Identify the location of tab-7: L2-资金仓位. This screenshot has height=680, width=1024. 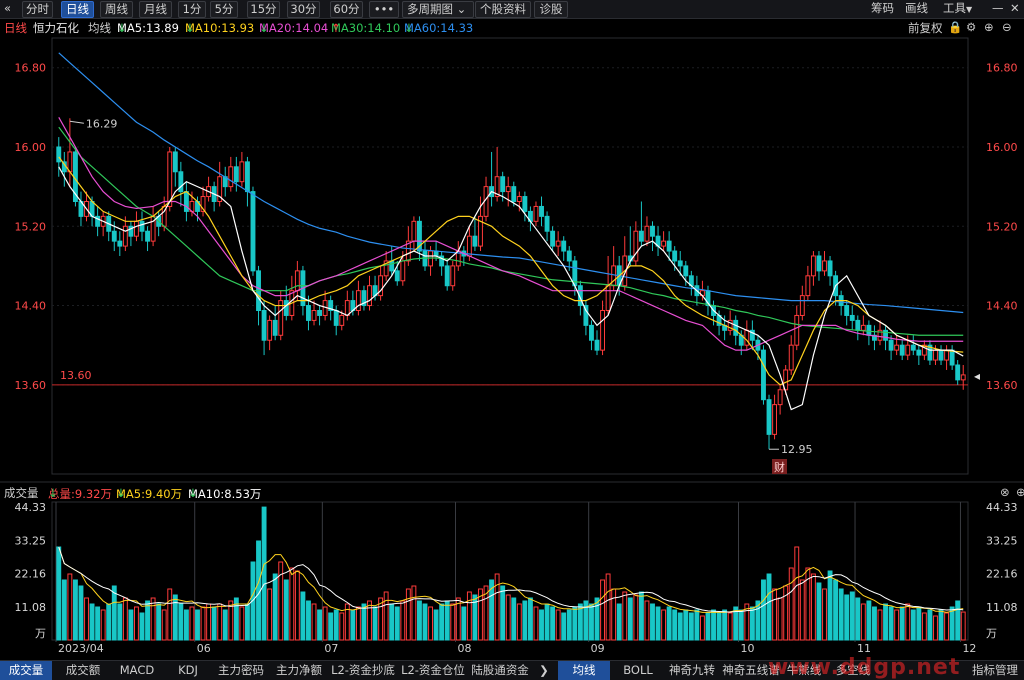
(433, 670).